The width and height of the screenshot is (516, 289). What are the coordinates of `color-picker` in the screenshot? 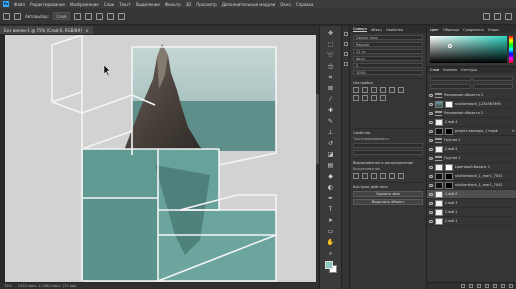 It's located at (471, 49).